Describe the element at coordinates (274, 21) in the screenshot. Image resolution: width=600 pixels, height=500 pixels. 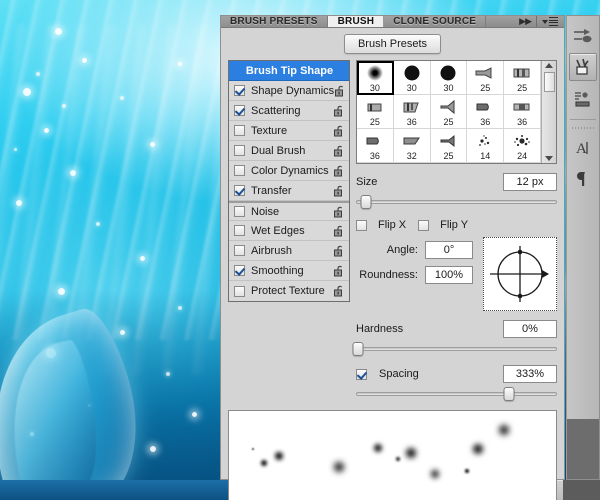
I see `tab-brush-presets: BRUSH PRESETS` at that location.